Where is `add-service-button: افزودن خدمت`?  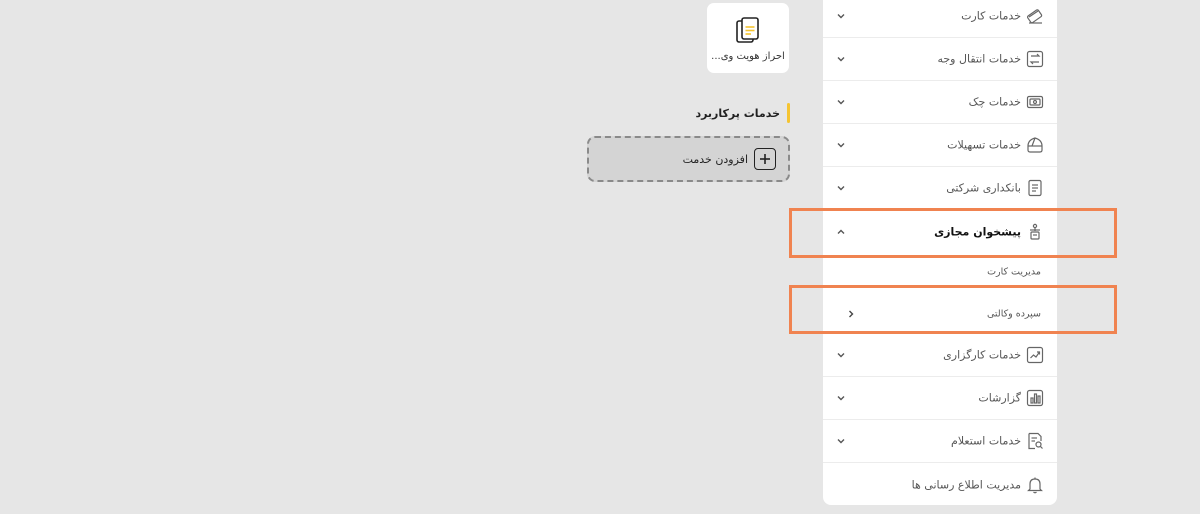 add-service-button: افزودن خدمت is located at coordinates (688, 159).